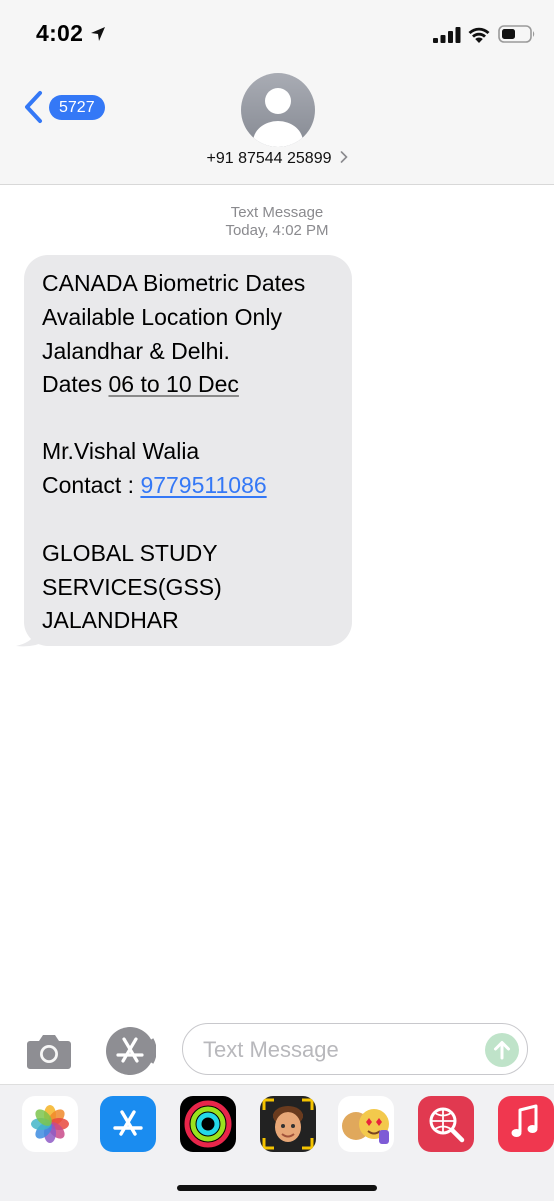 This screenshot has height=1201, width=554. What do you see at coordinates (130, 553) in the screenshot?
I see `message-line: GLOBAL STUDY` at bounding box center [130, 553].